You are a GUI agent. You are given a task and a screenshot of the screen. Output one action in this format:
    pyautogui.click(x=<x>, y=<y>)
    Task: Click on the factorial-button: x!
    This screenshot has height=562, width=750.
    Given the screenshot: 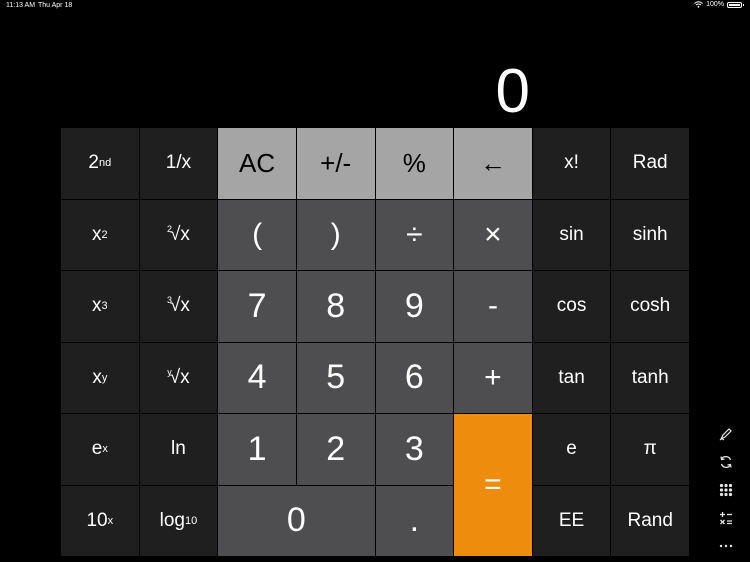 What is the action you would take?
    pyautogui.click(x=571, y=163)
    